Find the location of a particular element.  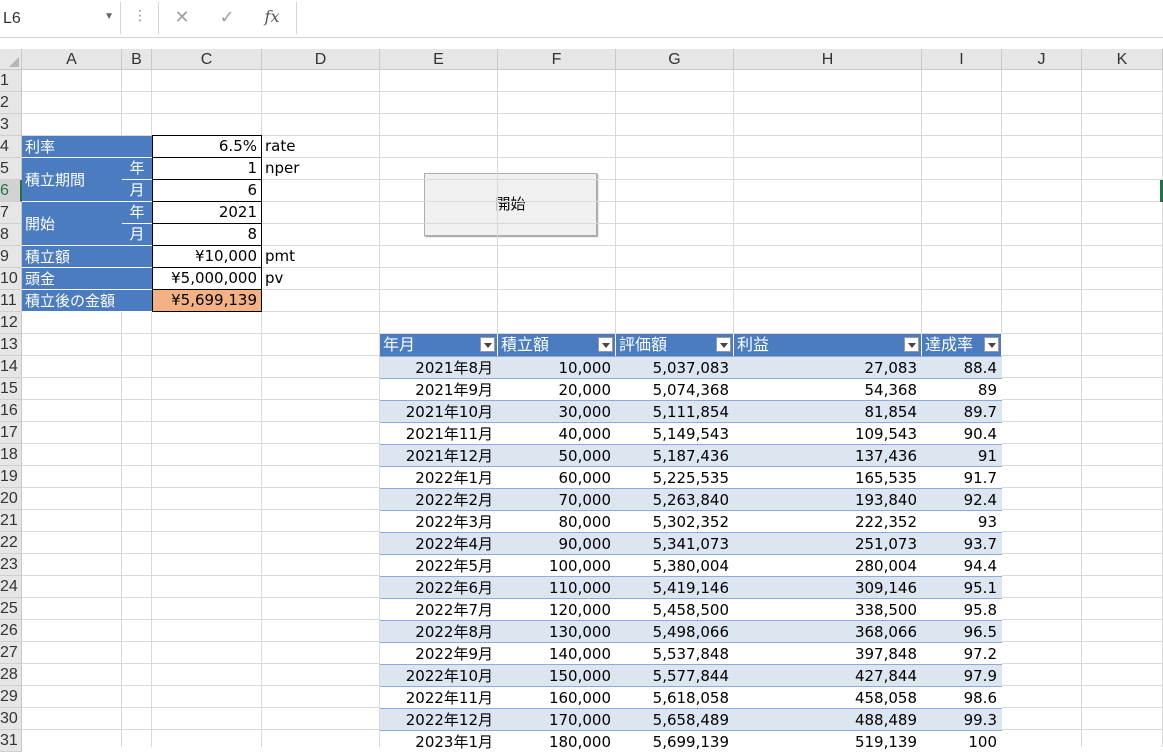

table-cell: 5,037,083 is located at coordinates (675, 367).